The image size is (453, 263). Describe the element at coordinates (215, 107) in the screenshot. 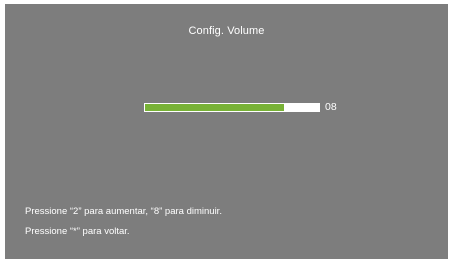

I see `volume-bar-fill` at that location.